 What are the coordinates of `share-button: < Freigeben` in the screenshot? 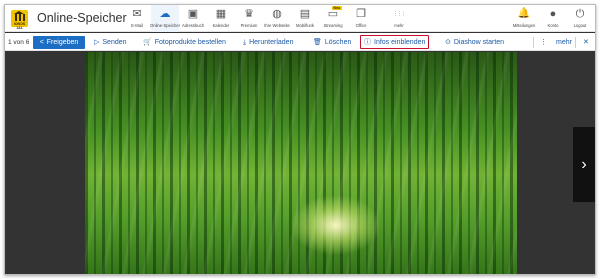 It's located at (59, 42).